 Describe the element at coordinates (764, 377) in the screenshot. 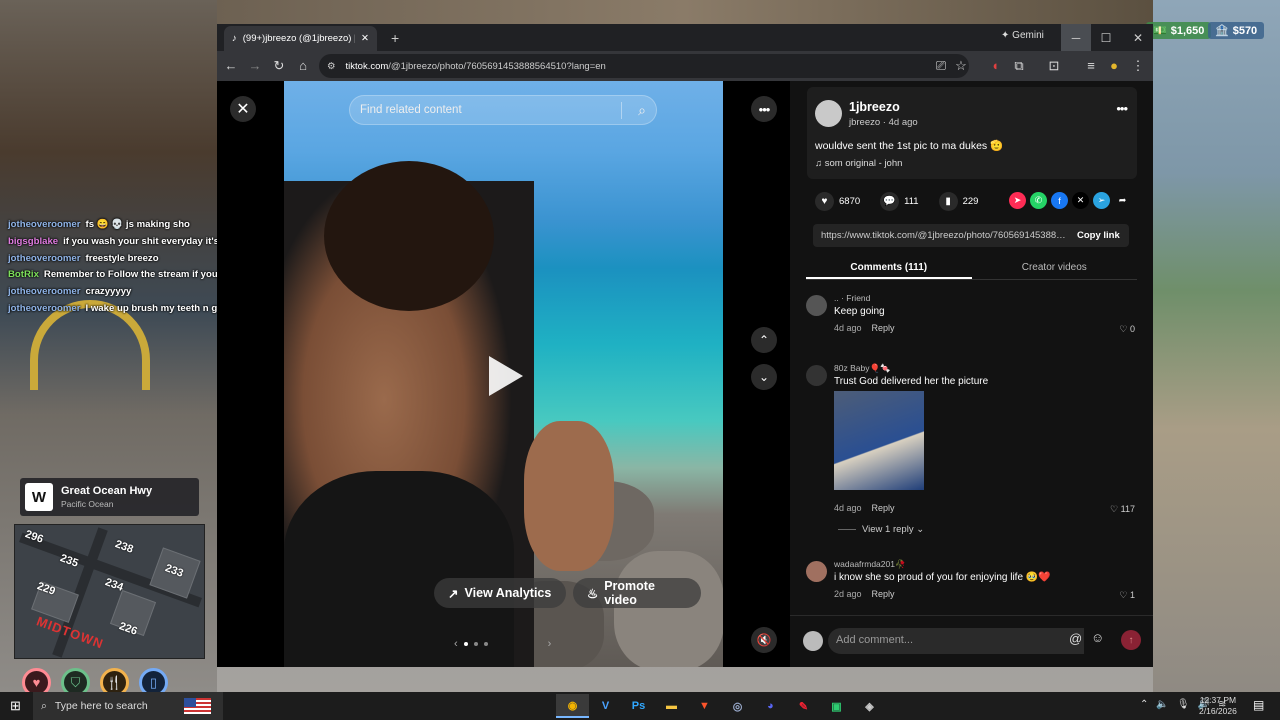

I see `next-post-button: ⌄` at that location.